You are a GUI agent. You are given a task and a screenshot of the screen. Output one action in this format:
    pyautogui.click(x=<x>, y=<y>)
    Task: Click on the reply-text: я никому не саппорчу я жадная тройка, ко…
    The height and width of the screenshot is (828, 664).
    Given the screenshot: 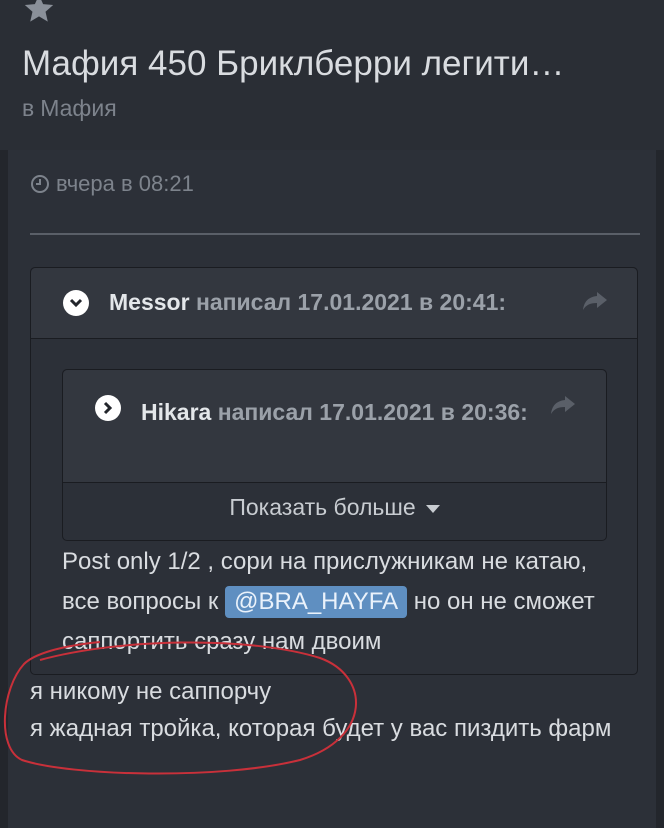 What is the action you would take?
    pyautogui.click(x=340, y=710)
    